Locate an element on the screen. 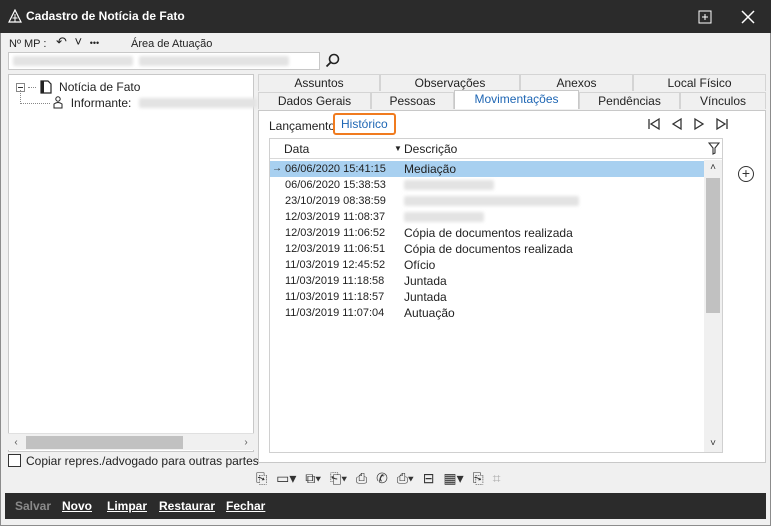 The width and height of the screenshot is (771, 526). scroll-left-icon: ‹ is located at coordinates (16, 442).